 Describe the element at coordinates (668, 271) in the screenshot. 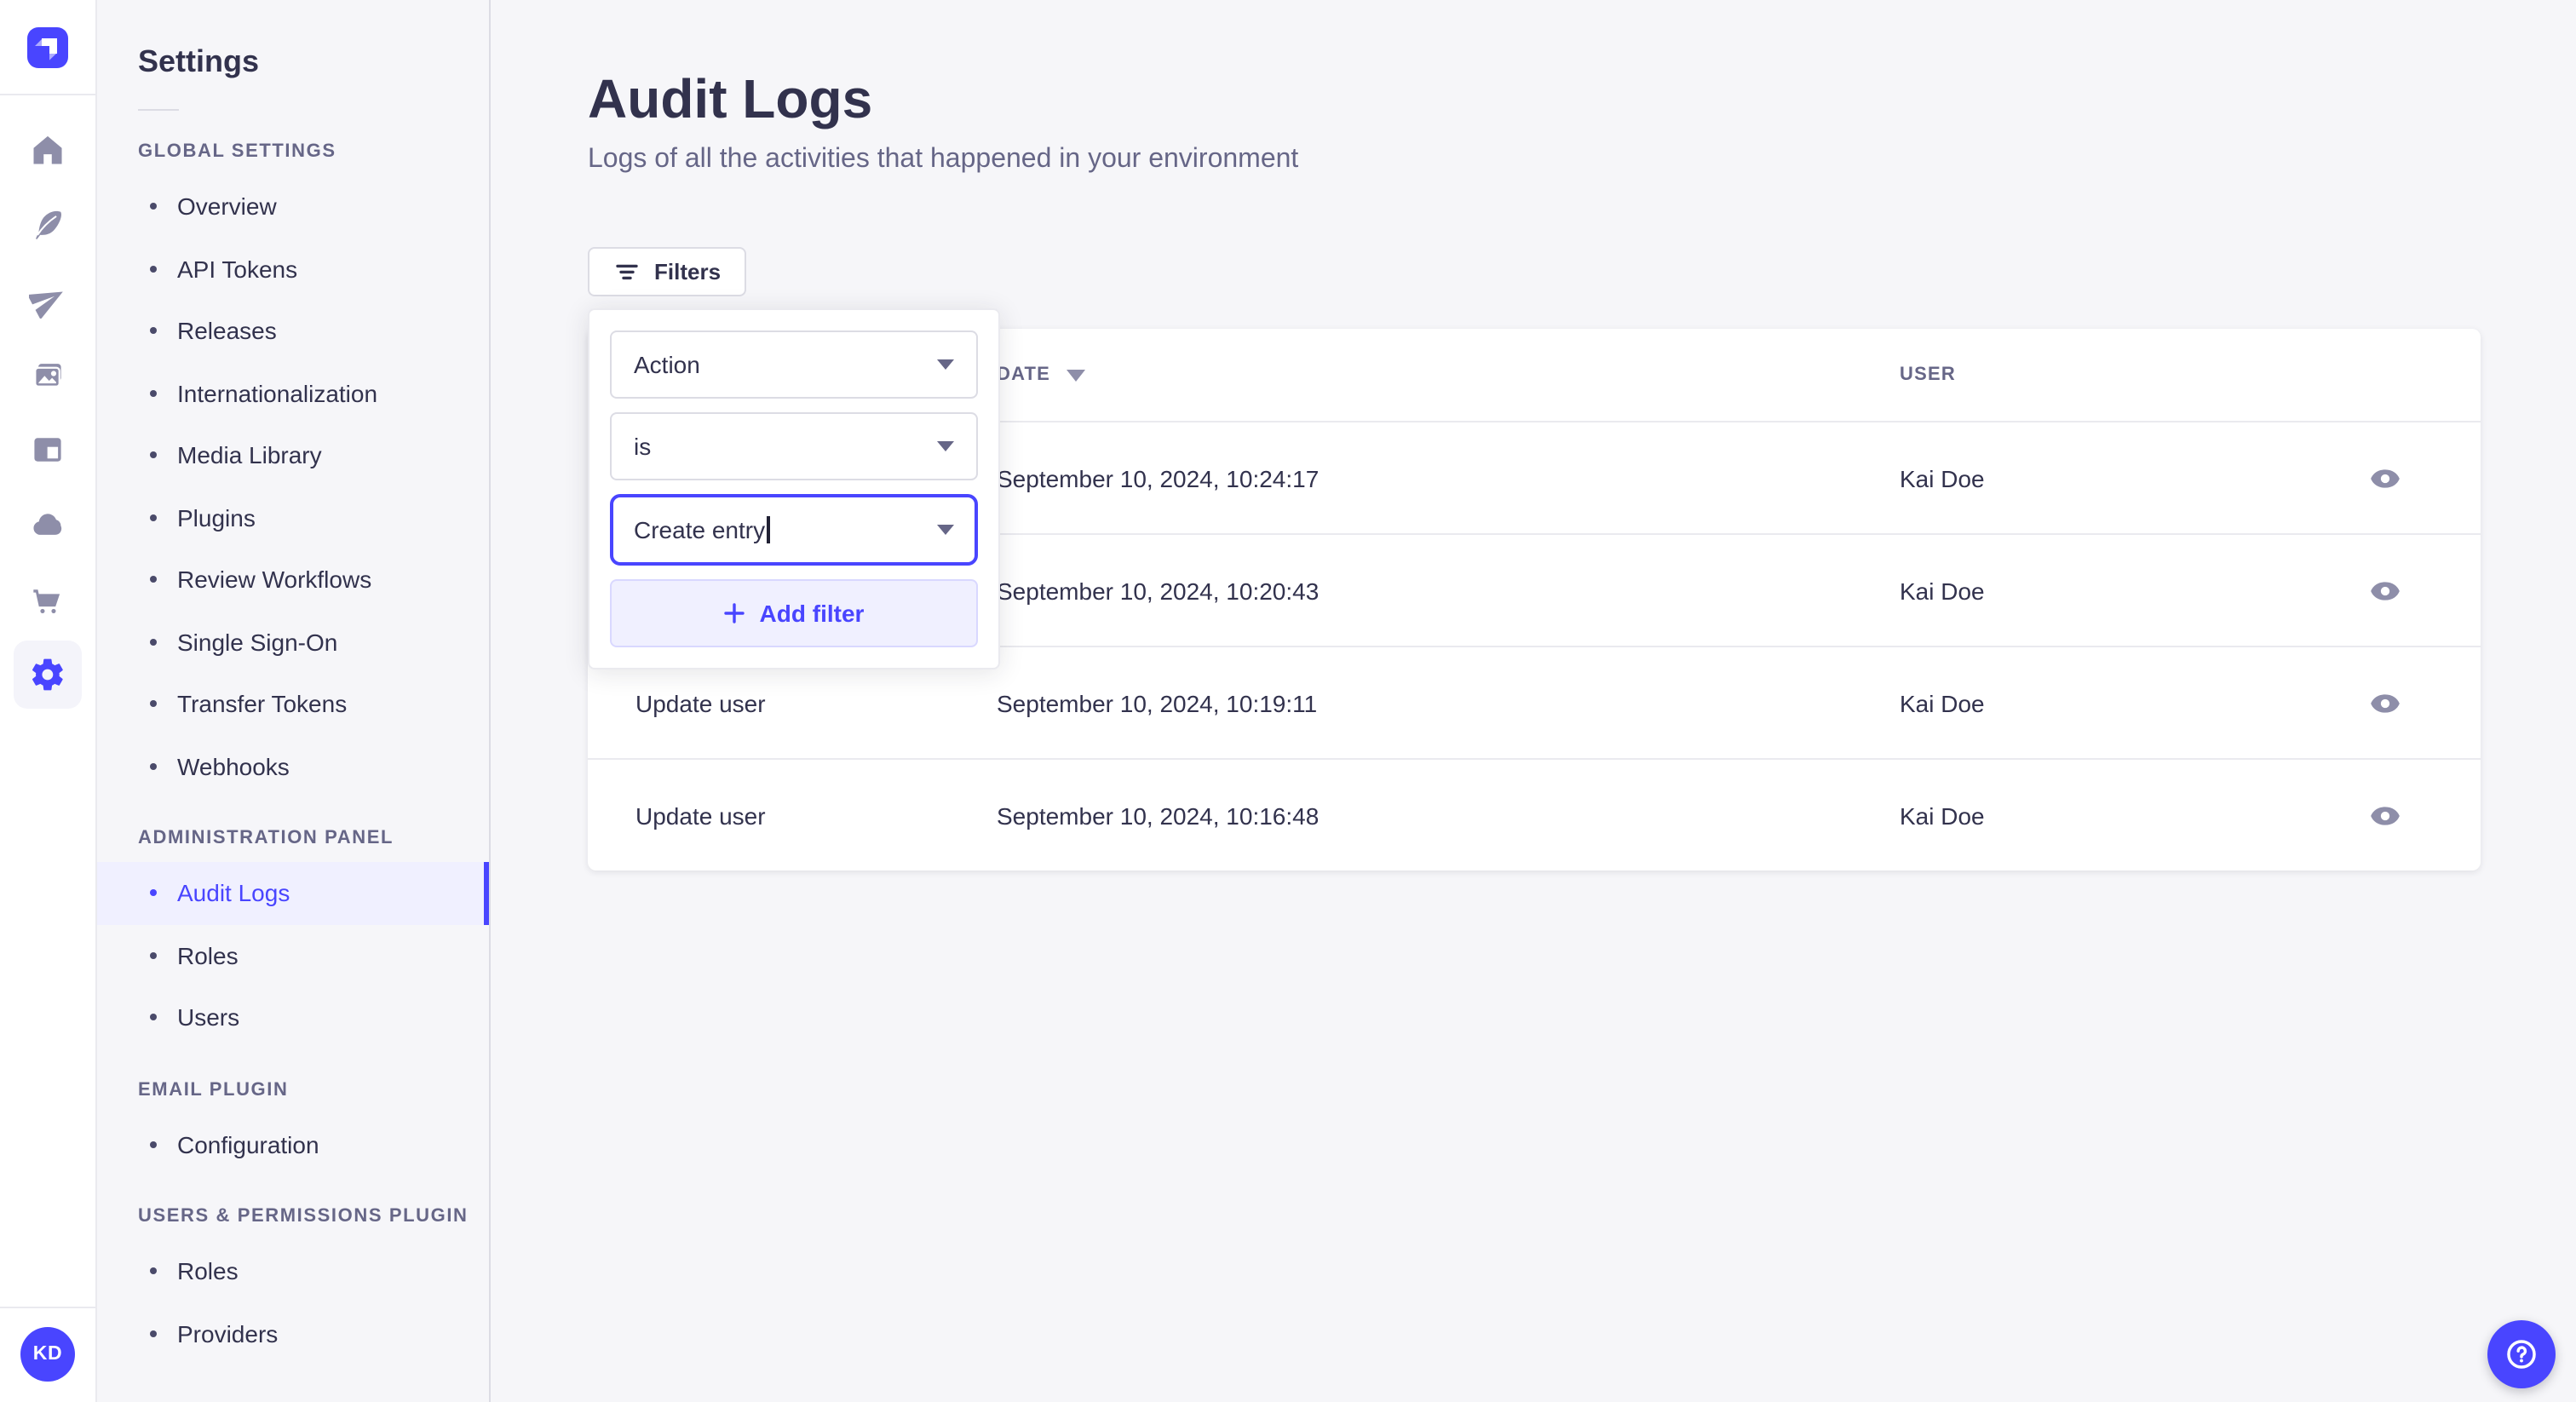

I see `filters-button: Filters` at that location.